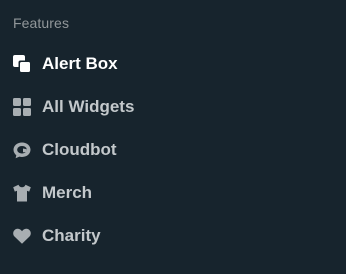  What do you see at coordinates (41, 23) in the screenshot?
I see `section-title: Features` at bounding box center [41, 23].